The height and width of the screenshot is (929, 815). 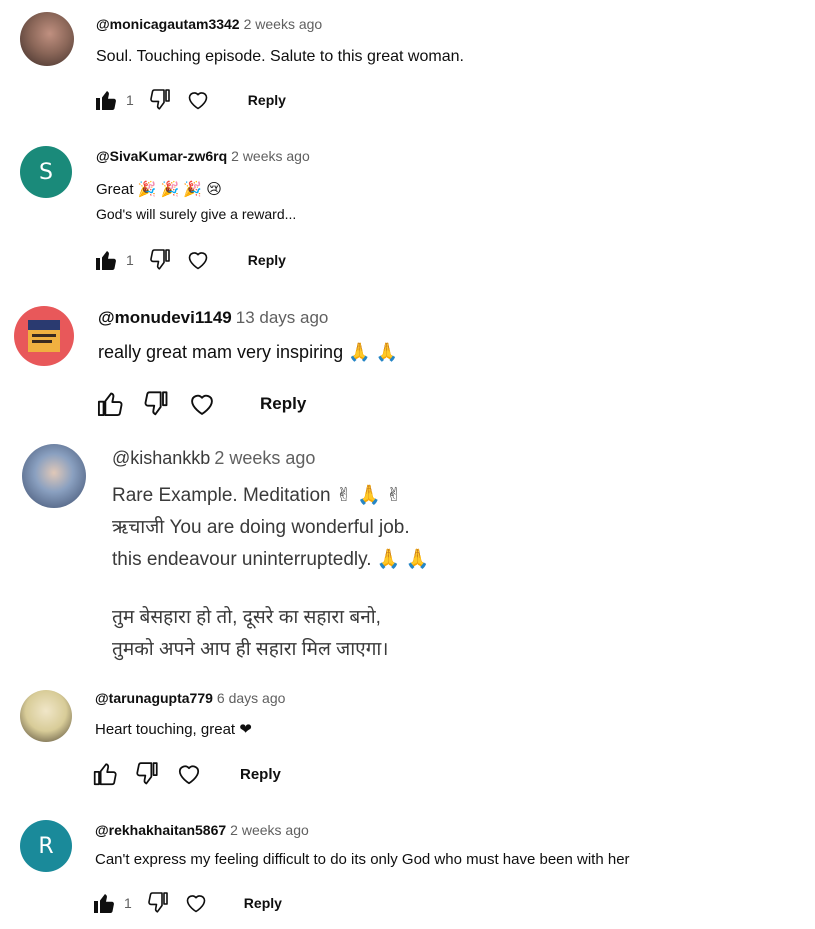 I want to click on comment-text: really great mam very inspiring 🙏 🙏, so click(x=248, y=352).